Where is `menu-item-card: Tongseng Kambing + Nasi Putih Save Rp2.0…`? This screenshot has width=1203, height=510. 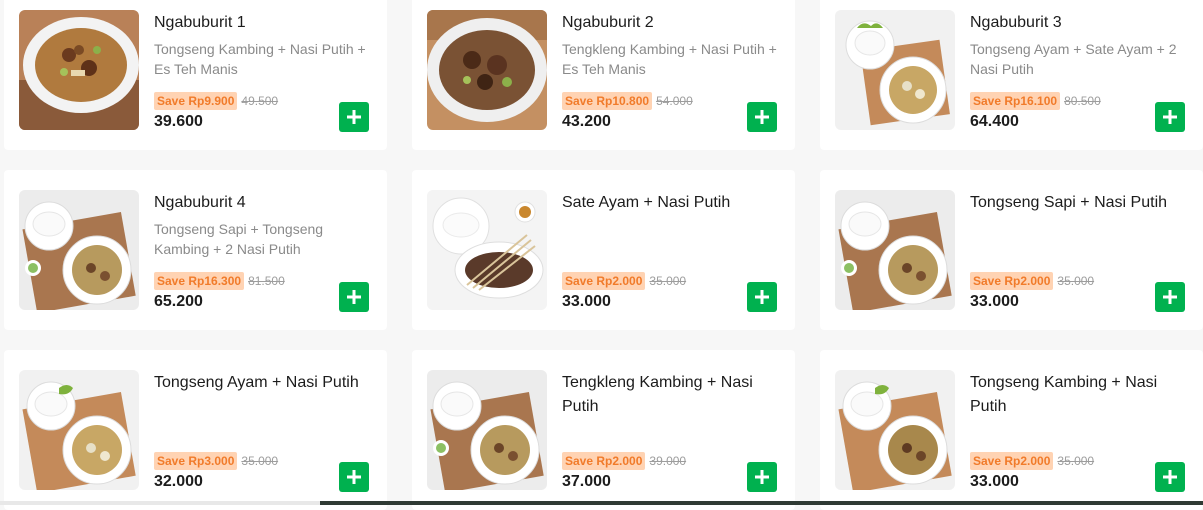
menu-item-card: Tongseng Kambing + Nasi Putih Save Rp2.0… is located at coordinates (1011, 430).